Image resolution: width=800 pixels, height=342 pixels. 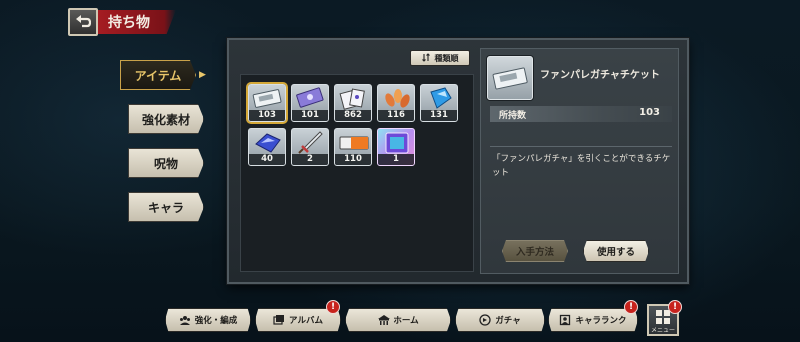 I want to click on character-rank-alert-badge: !, so click(x=631, y=307).